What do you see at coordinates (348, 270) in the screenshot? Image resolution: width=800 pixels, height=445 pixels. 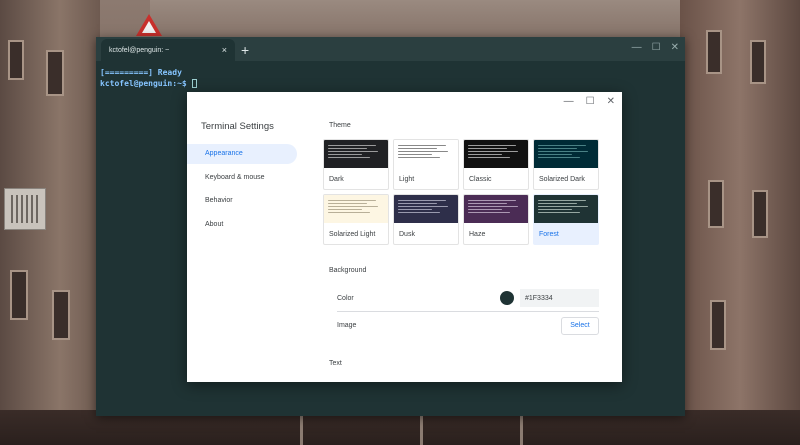 I see `background-section-title: Background` at bounding box center [348, 270].